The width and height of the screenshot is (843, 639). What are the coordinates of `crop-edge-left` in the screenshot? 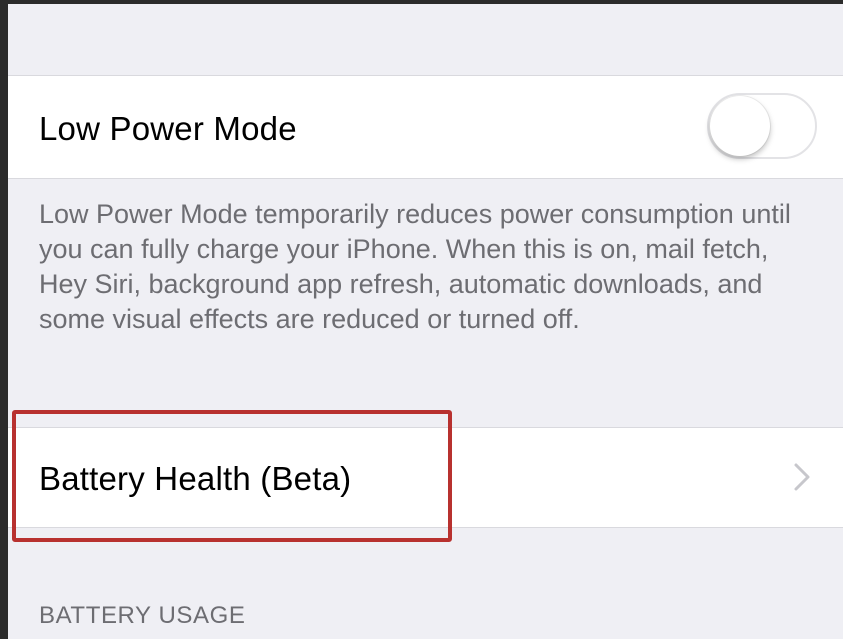 It's located at (4, 319).